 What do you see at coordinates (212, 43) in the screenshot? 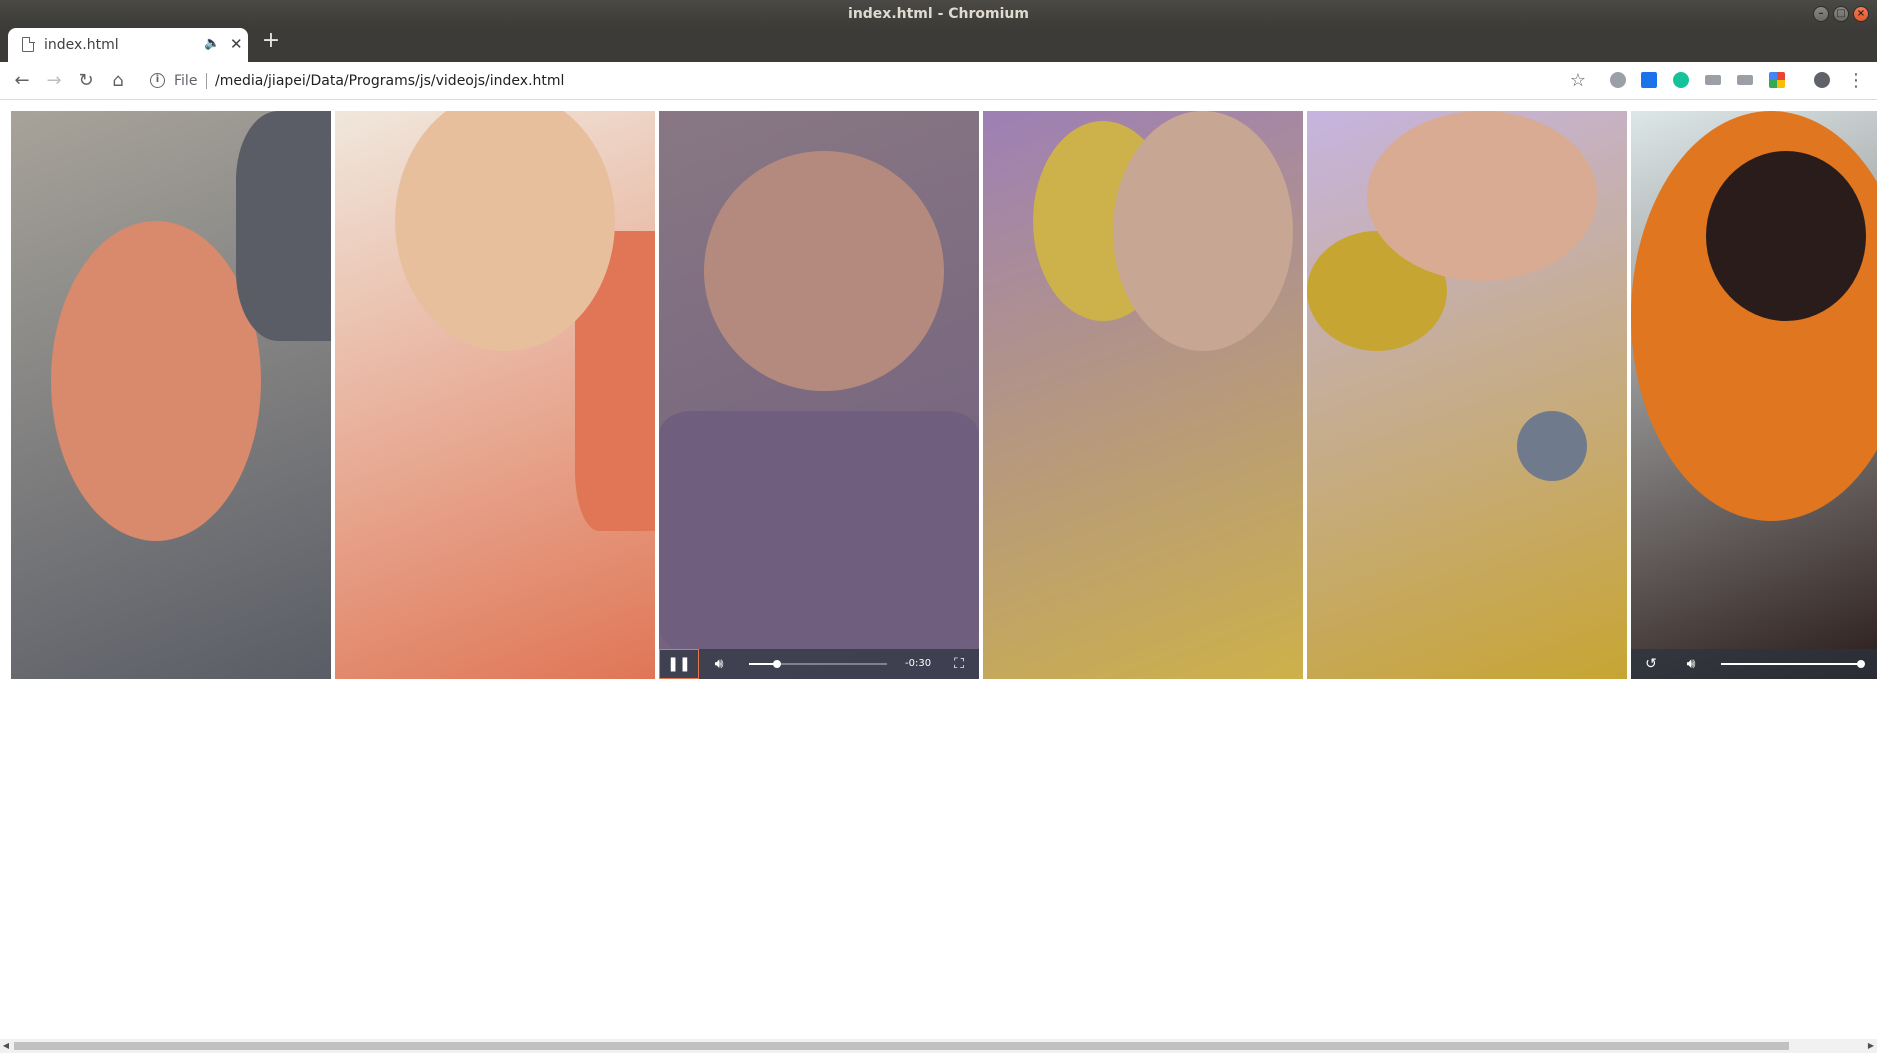
I see `audio-playing-icon: 🔈` at bounding box center [212, 43].